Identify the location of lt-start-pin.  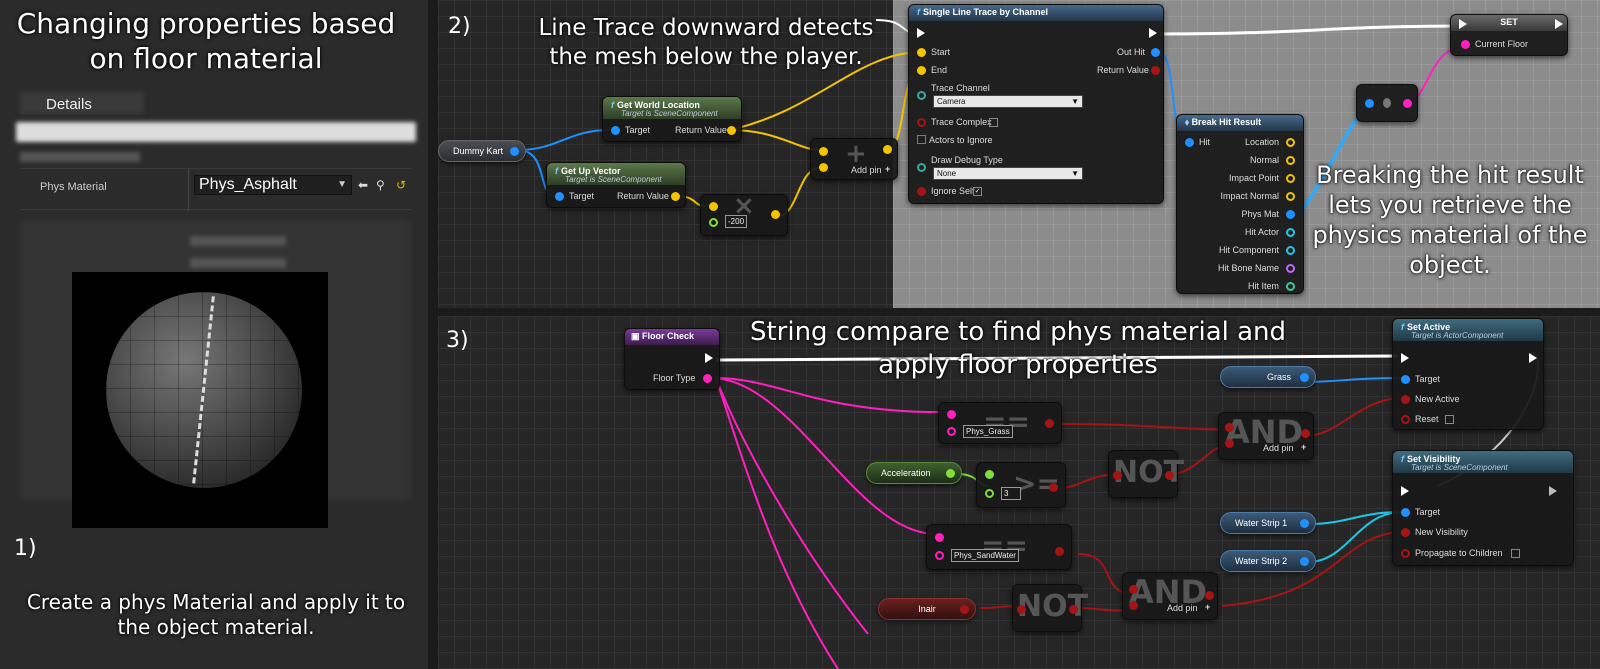
(921, 52).